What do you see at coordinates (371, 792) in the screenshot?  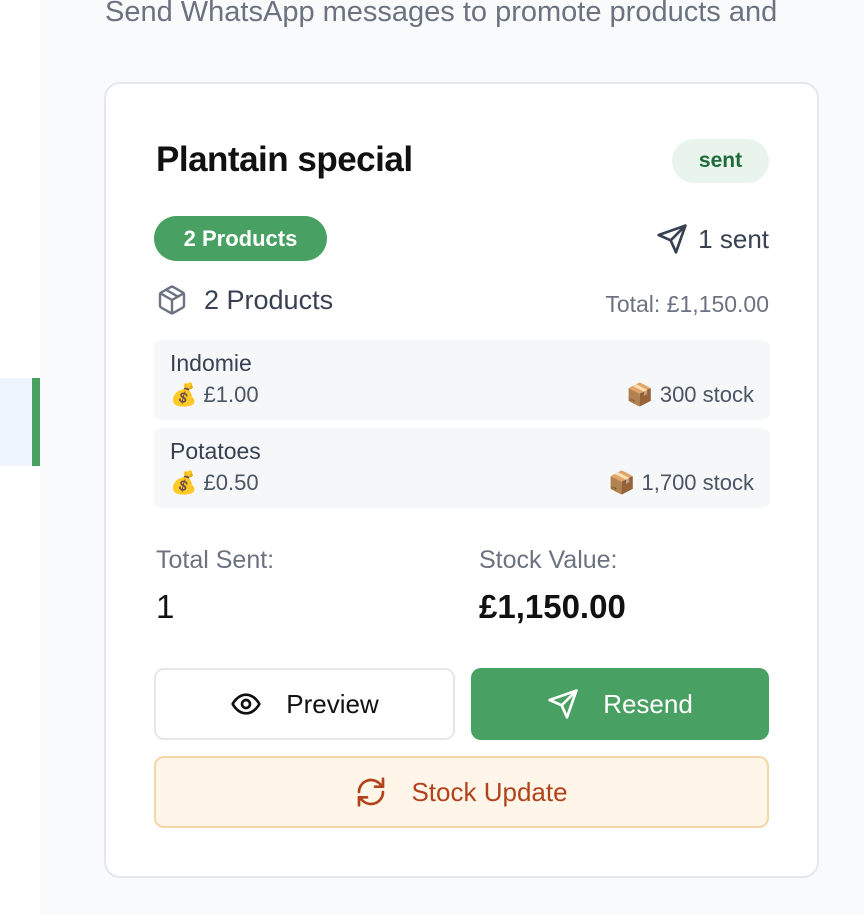 I see `refresh-icon` at bounding box center [371, 792].